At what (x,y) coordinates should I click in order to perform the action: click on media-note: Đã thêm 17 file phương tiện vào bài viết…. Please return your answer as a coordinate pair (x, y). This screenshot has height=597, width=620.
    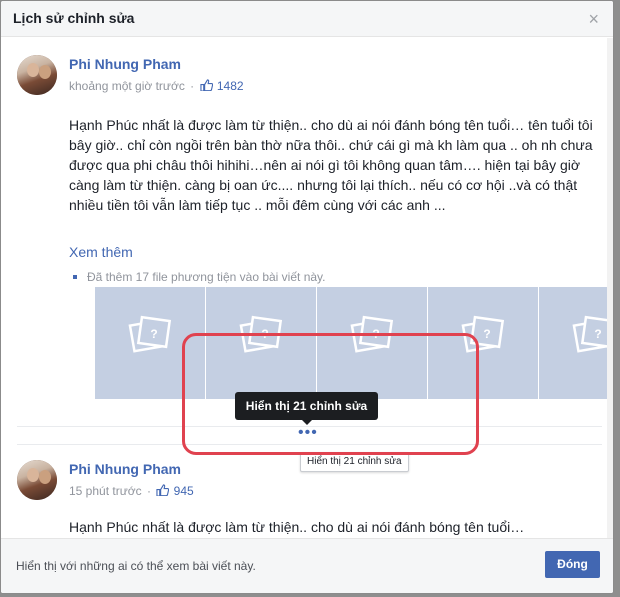
    Looking at the image, I should click on (199, 277).